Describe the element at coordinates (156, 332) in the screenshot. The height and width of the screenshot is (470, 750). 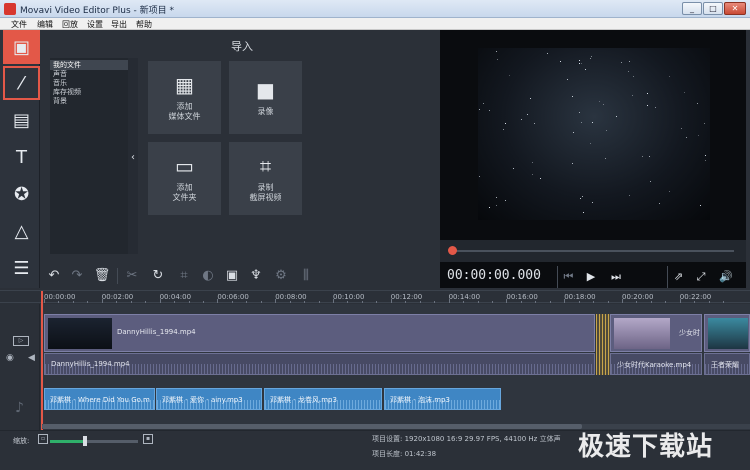
I see `video-clip-name: DannyHillis_1994.mp4` at that location.